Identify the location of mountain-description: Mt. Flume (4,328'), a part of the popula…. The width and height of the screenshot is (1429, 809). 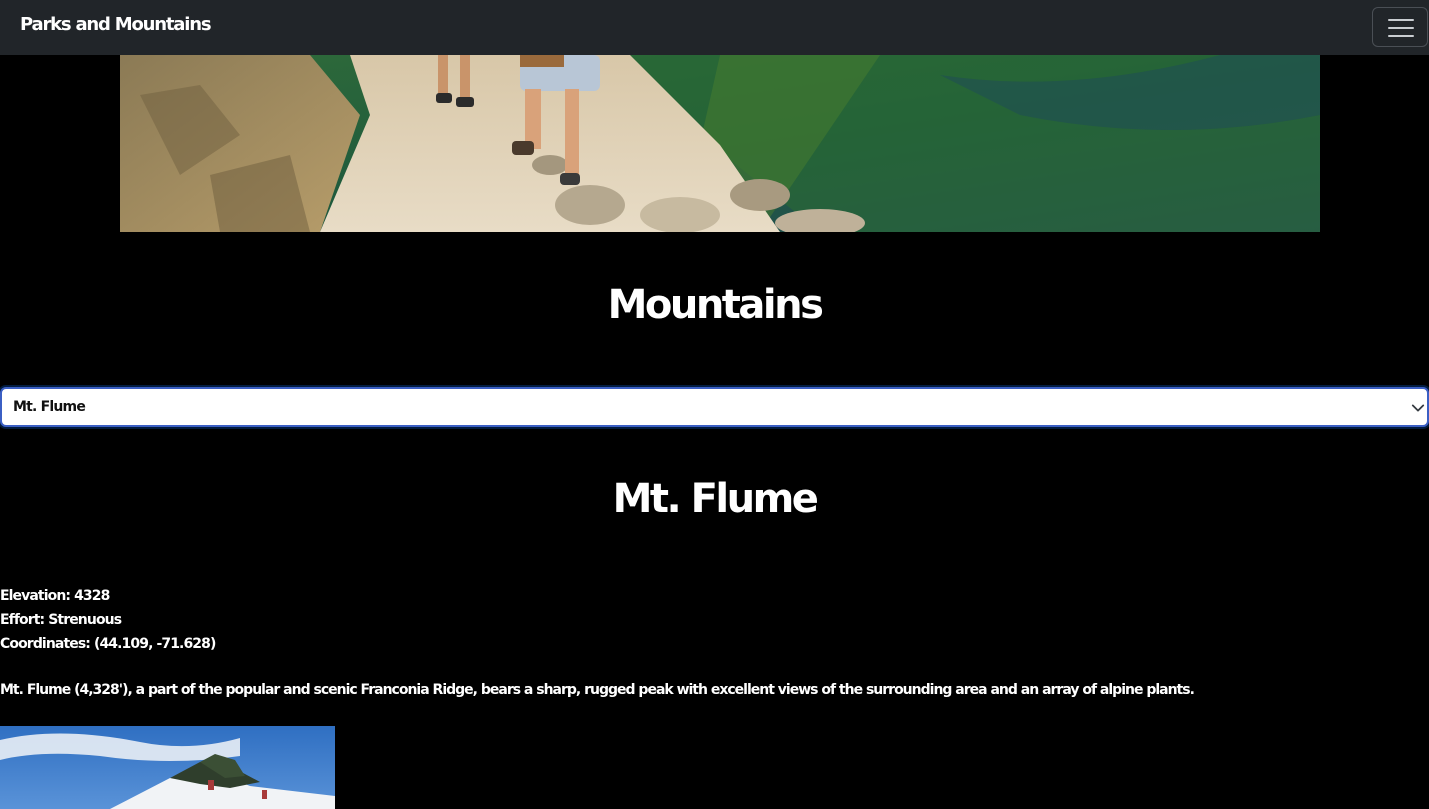
(597, 690).